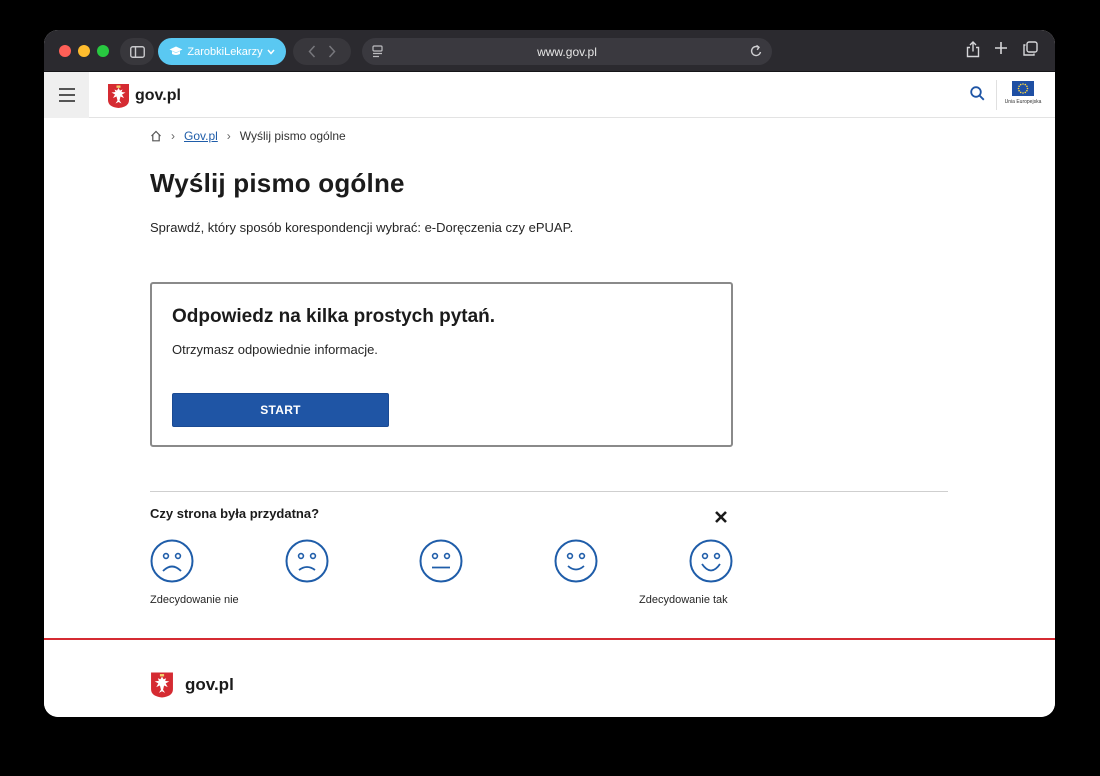  Describe the element at coordinates (576, 561) in the screenshot. I see `happy-face-icon` at that location.